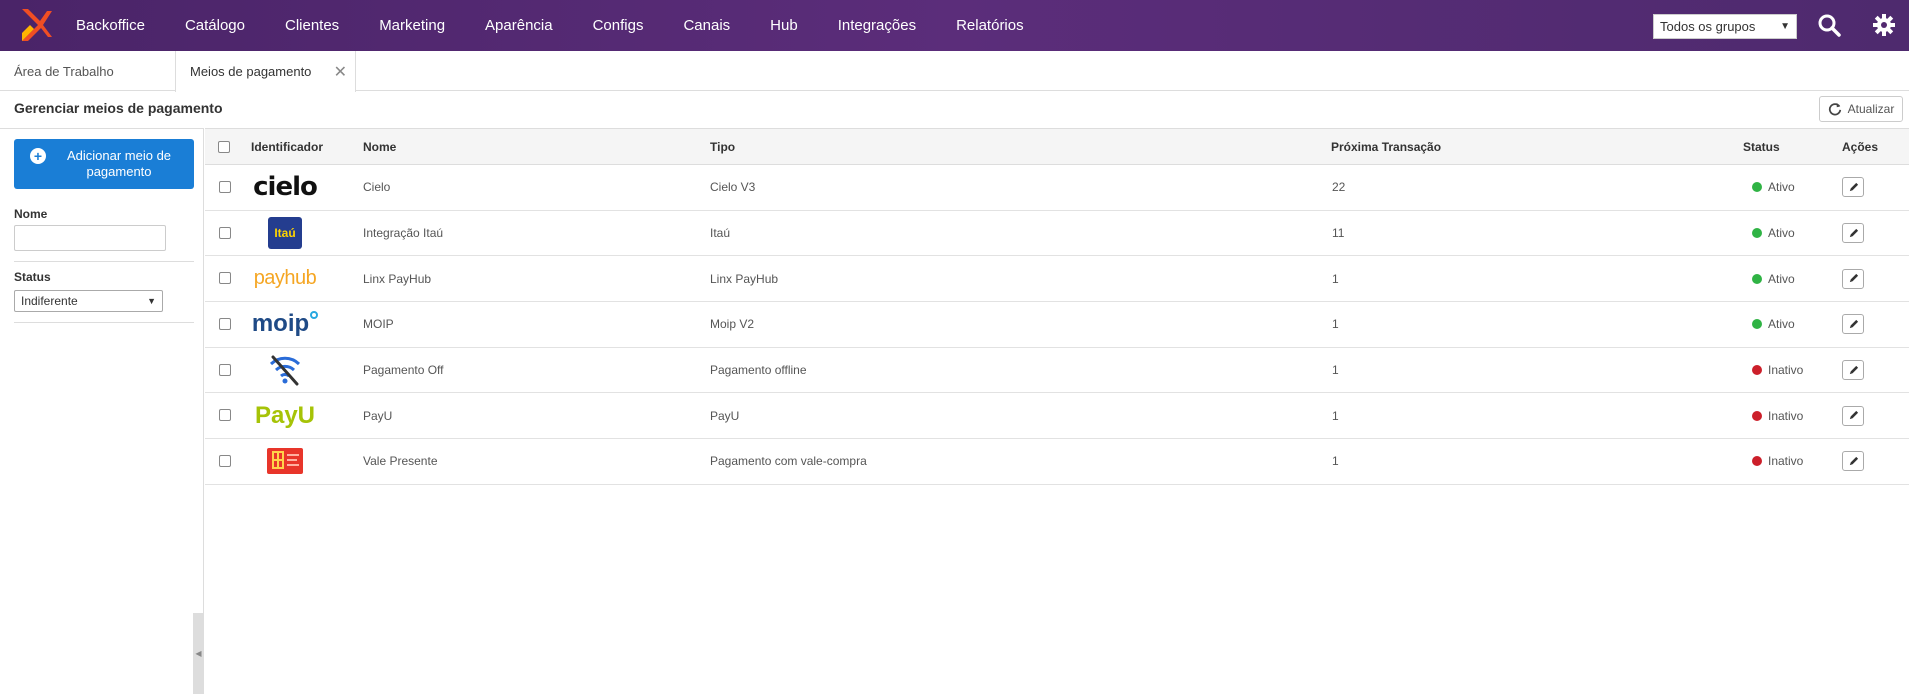 This screenshot has height=694, width=1909. What do you see at coordinates (88, 301) in the screenshot?
I see `status-filter-select: Indiferente ▼` at bounding box center [88, 301].